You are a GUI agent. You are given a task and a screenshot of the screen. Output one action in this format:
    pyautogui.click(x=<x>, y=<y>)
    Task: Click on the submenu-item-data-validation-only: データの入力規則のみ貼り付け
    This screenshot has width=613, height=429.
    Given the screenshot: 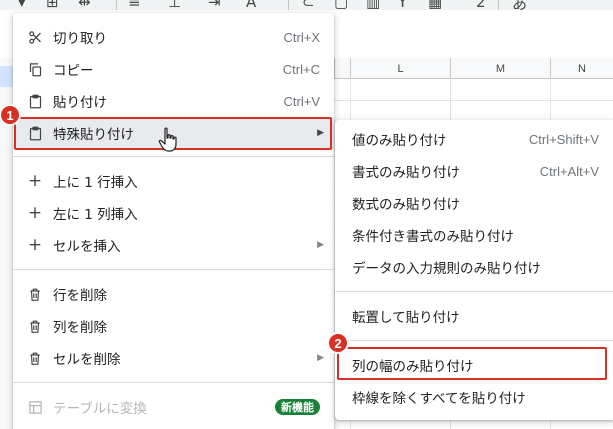 What is the action you would take?
    pyautogui.click(x=474, y=267)
    